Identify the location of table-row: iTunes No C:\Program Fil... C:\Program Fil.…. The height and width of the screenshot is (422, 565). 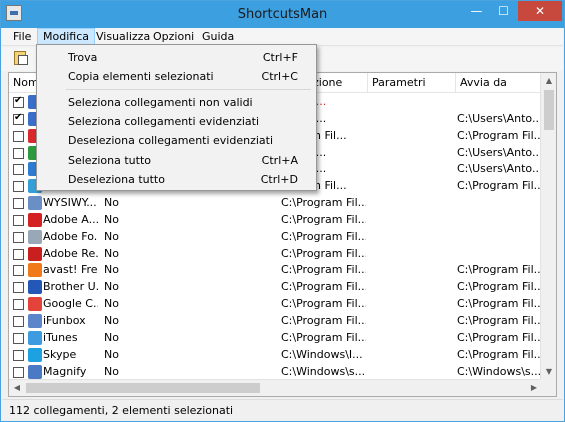
(275, 338).